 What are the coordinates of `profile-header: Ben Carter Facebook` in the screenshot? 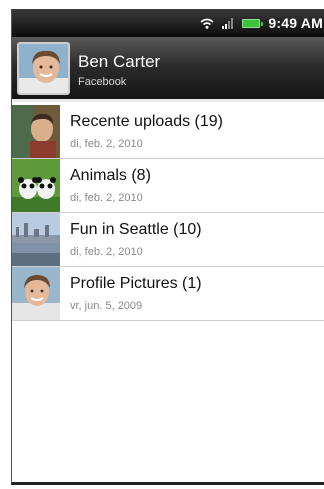 It's located at (168, 69).